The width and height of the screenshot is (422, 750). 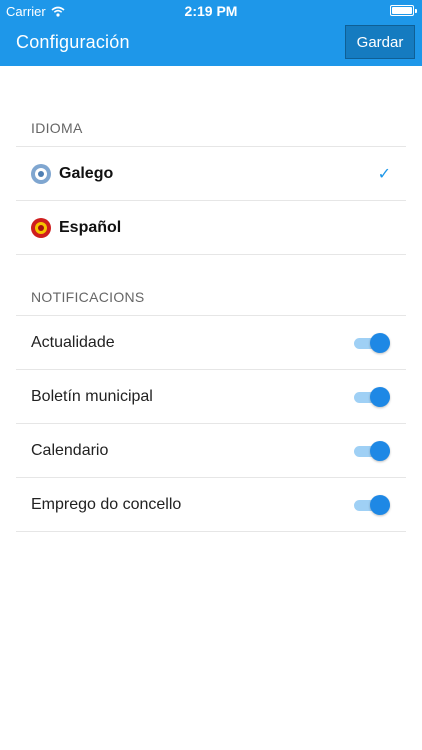 What do you see at coordinates (90, 227) in the screenshot?
I see `language-label: Español` at bounding box center [90, 227].